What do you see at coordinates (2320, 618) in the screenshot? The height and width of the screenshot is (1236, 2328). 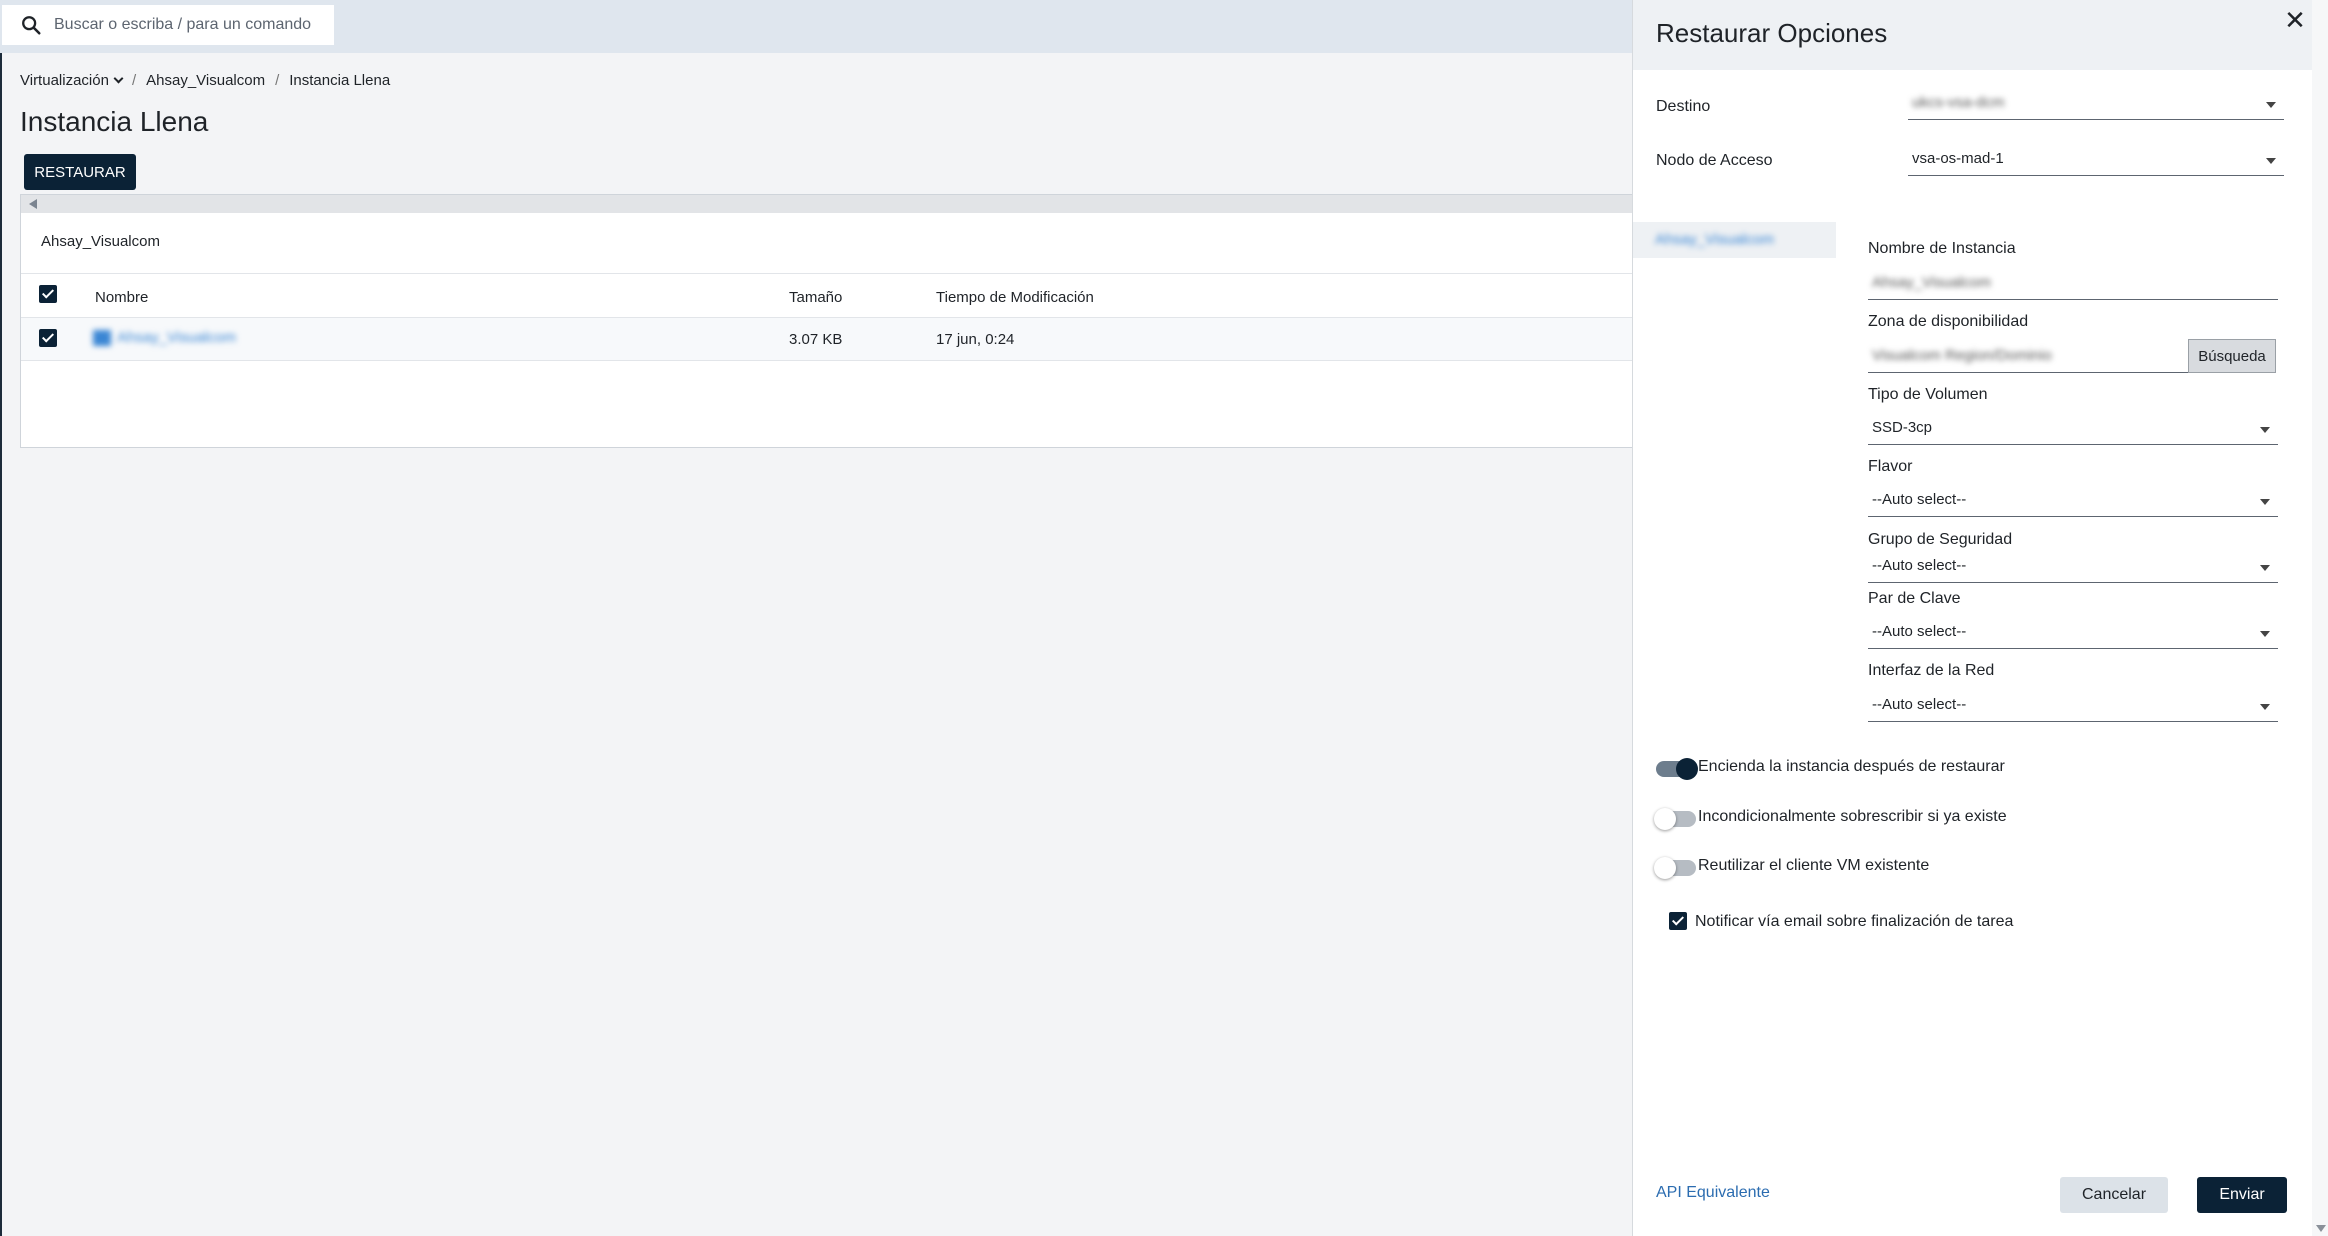 I see `drawer-scrollbar` at bounding box center [2320, 618].